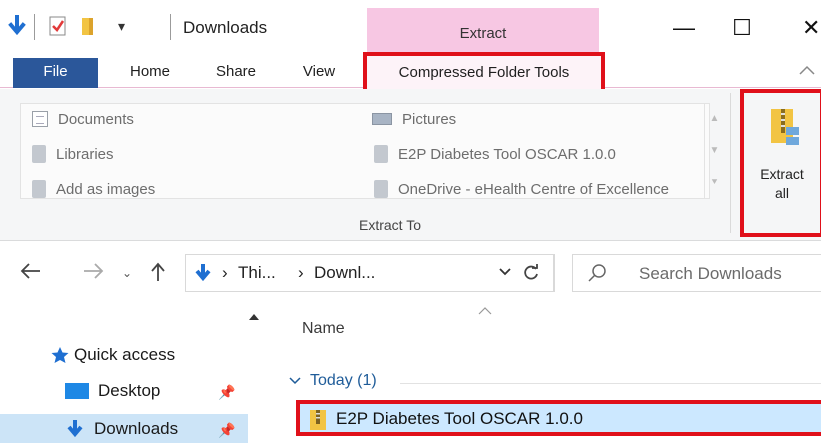 Image resolution: width=821 pixels, height=443 pixels. I want to click on gallery-scroll-down-icon: ▼, so click(714, 151).